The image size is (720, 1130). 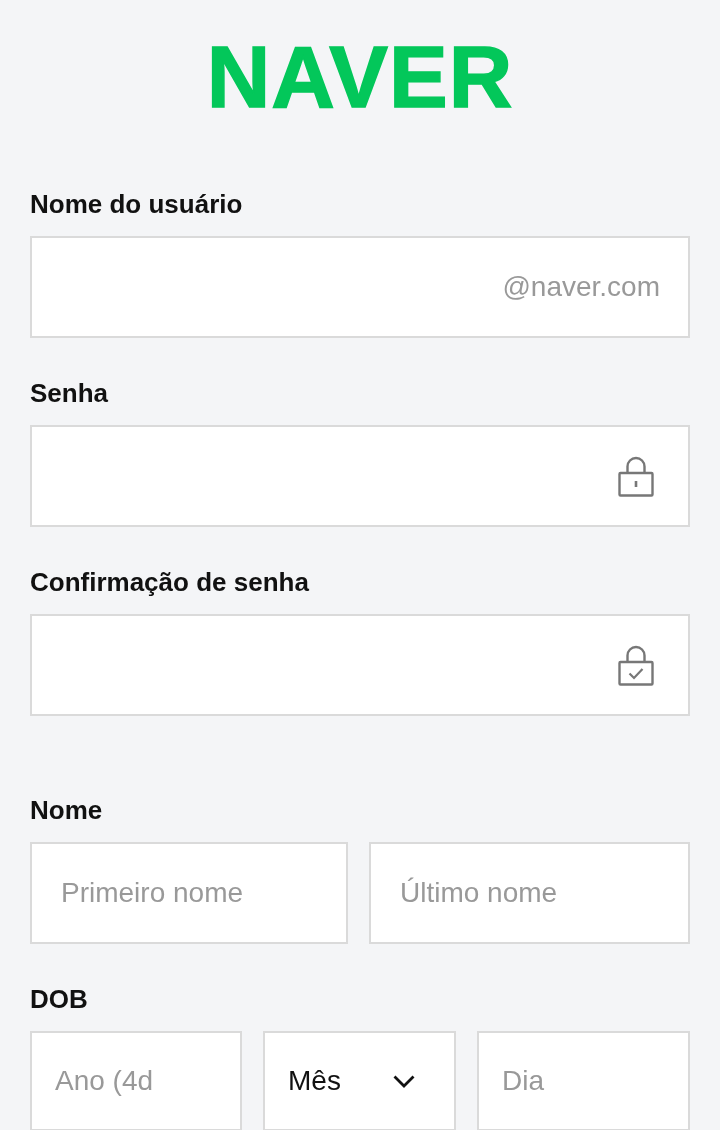 I want to click on field-label: DOB, so click(x=59, y=999).